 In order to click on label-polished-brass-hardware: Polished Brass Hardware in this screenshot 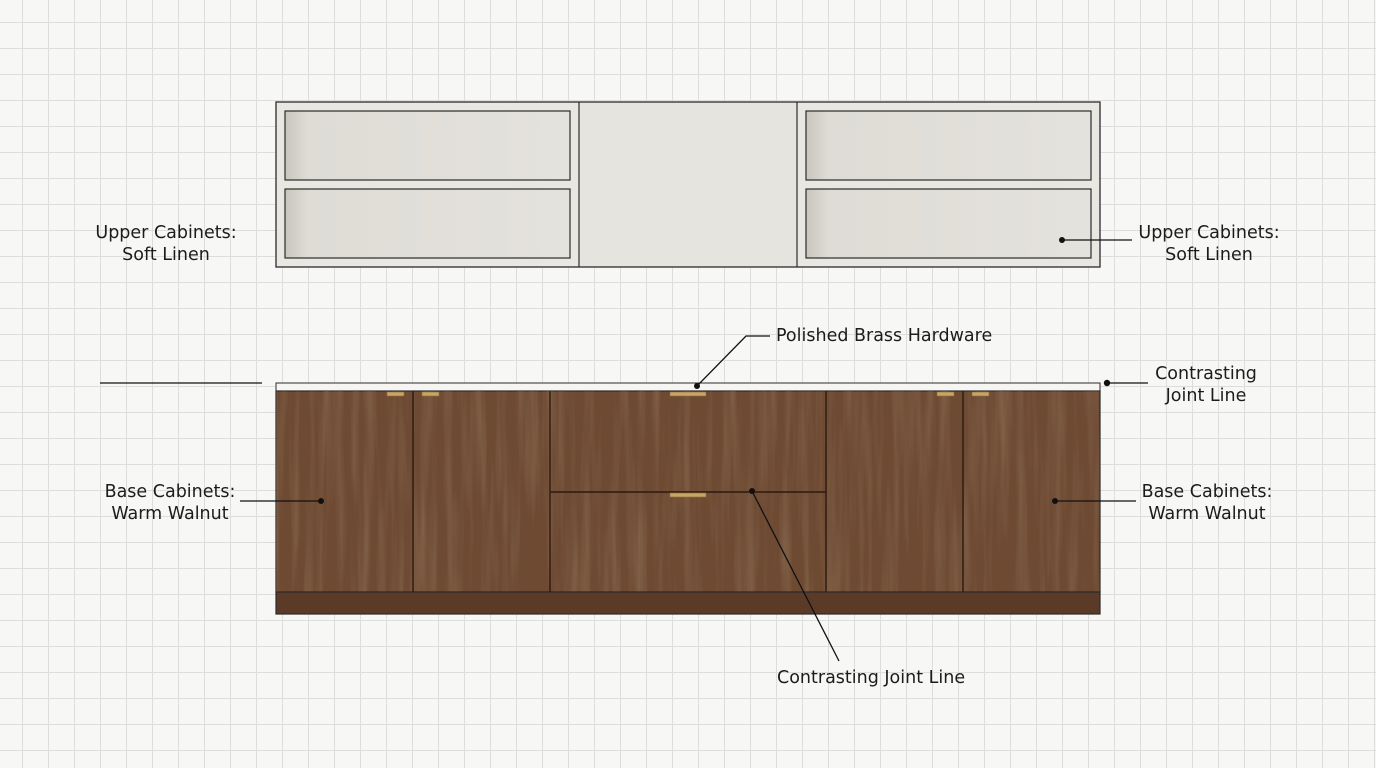, I will do `click(884, 336)`.